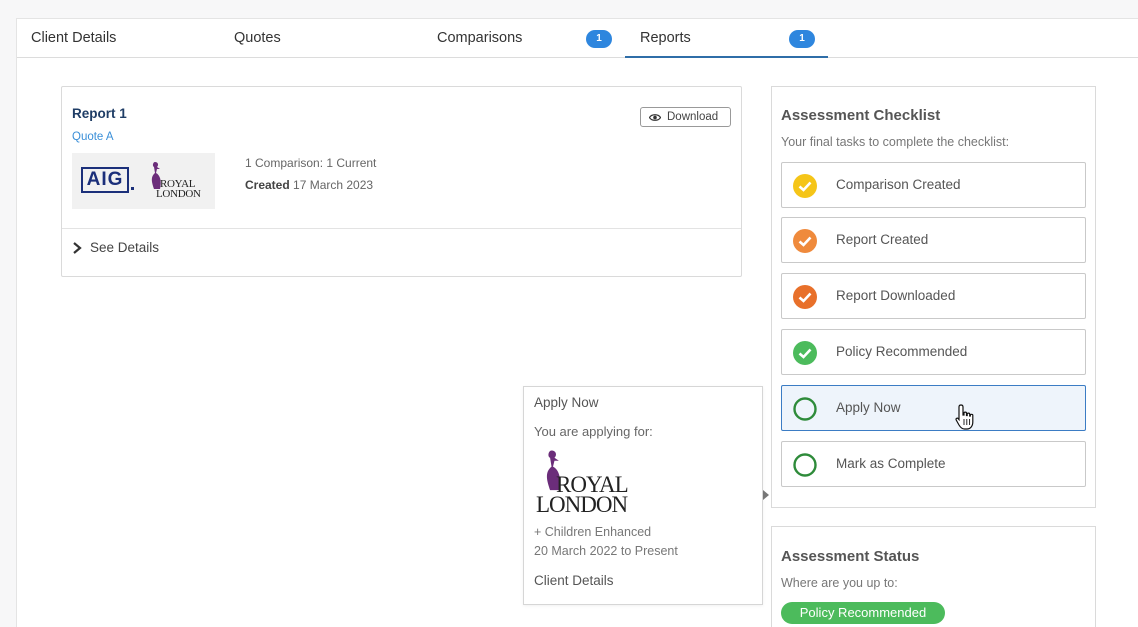 This screenshot has width=1138, height=627. What do you see at coordinates (77, 248) in the screenshot?
I see `chevron-right-icon` at bounding box center [77, 248].